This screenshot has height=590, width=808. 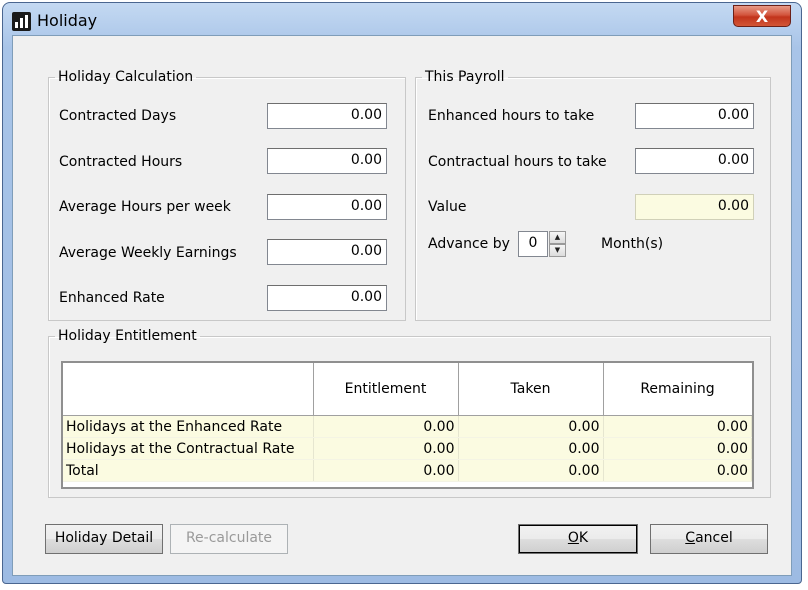 I want to click on entitlement-column-header: Entitlement, so click(x=386, y=389).